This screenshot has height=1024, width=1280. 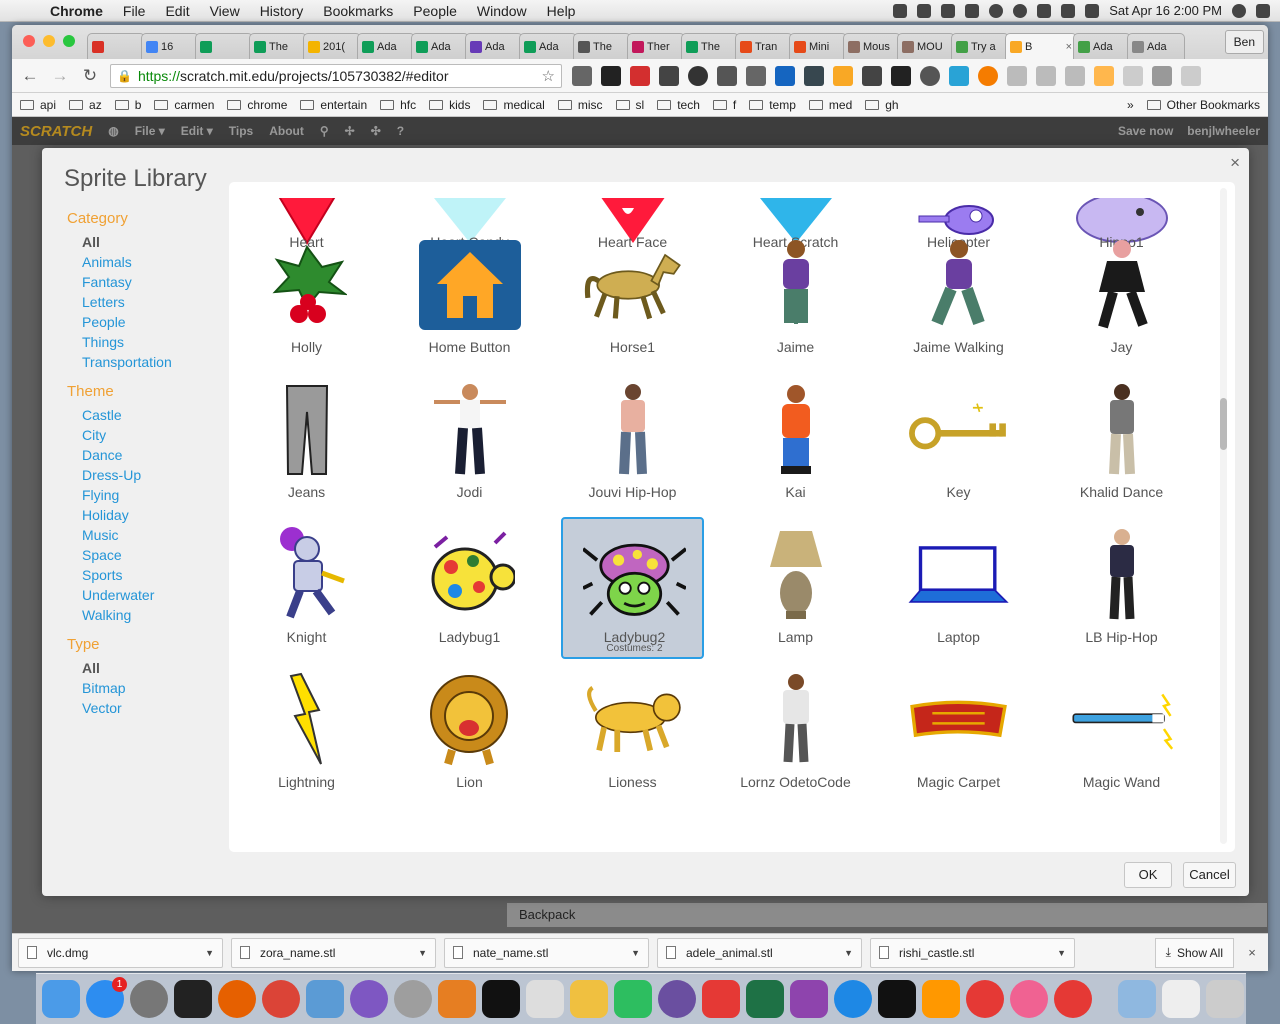 What do you see at coordinates (1020, 10) in the screenshot?
I see `wifi-icon` at bounding box center [1020, 10].